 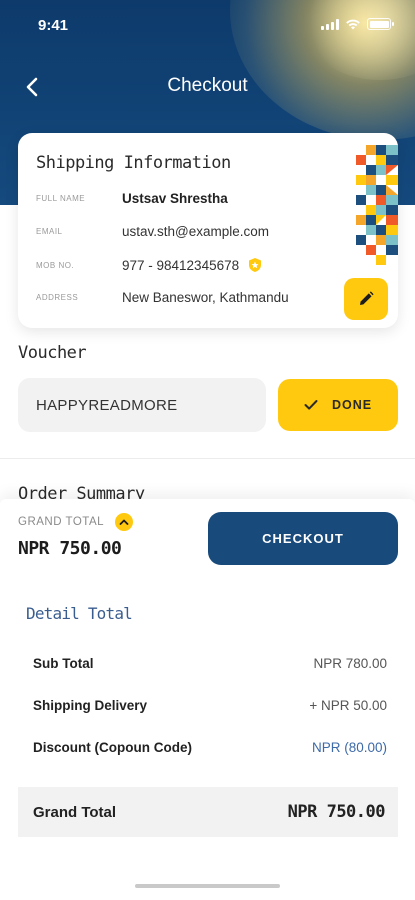 I want to click on checkout-button: CHECKOUT, so click(x=303, y=538).